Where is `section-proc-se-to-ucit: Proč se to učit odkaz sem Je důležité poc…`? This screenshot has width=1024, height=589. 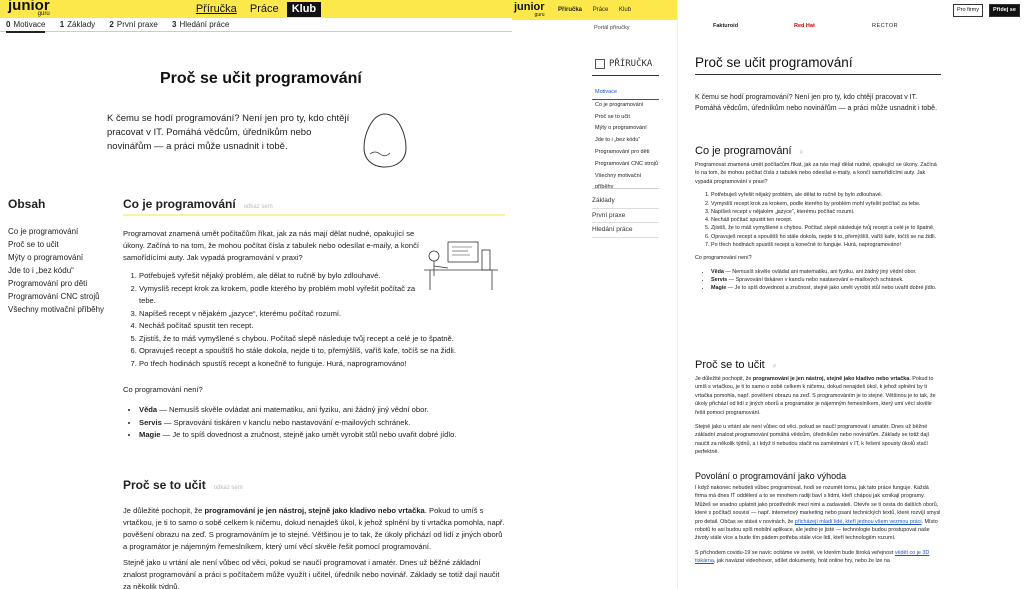 section-proc-se-to-ucit: Proč se to učit odkaz sem Je důležité poc… is located at coordinates (314, 533).